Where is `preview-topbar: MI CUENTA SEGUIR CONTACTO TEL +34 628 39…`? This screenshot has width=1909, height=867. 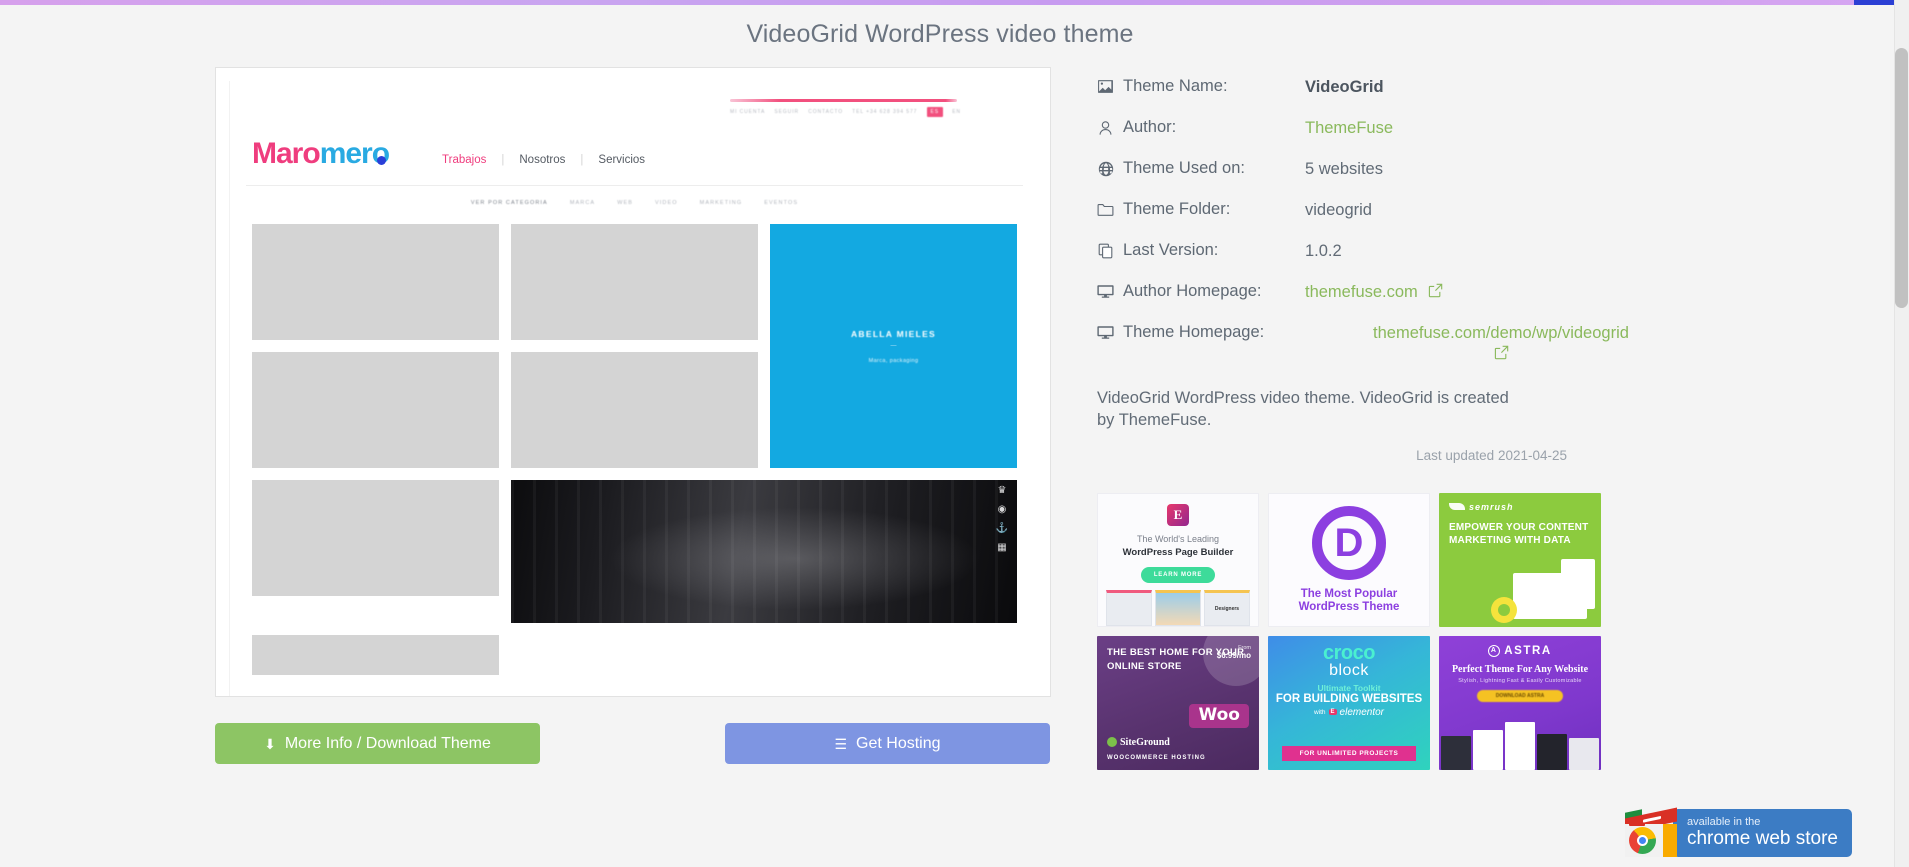 preview-topbar: MI CUENTA SEGUIR CONTACTO TEL +34 628 39… is located at coordinates (634, 102).